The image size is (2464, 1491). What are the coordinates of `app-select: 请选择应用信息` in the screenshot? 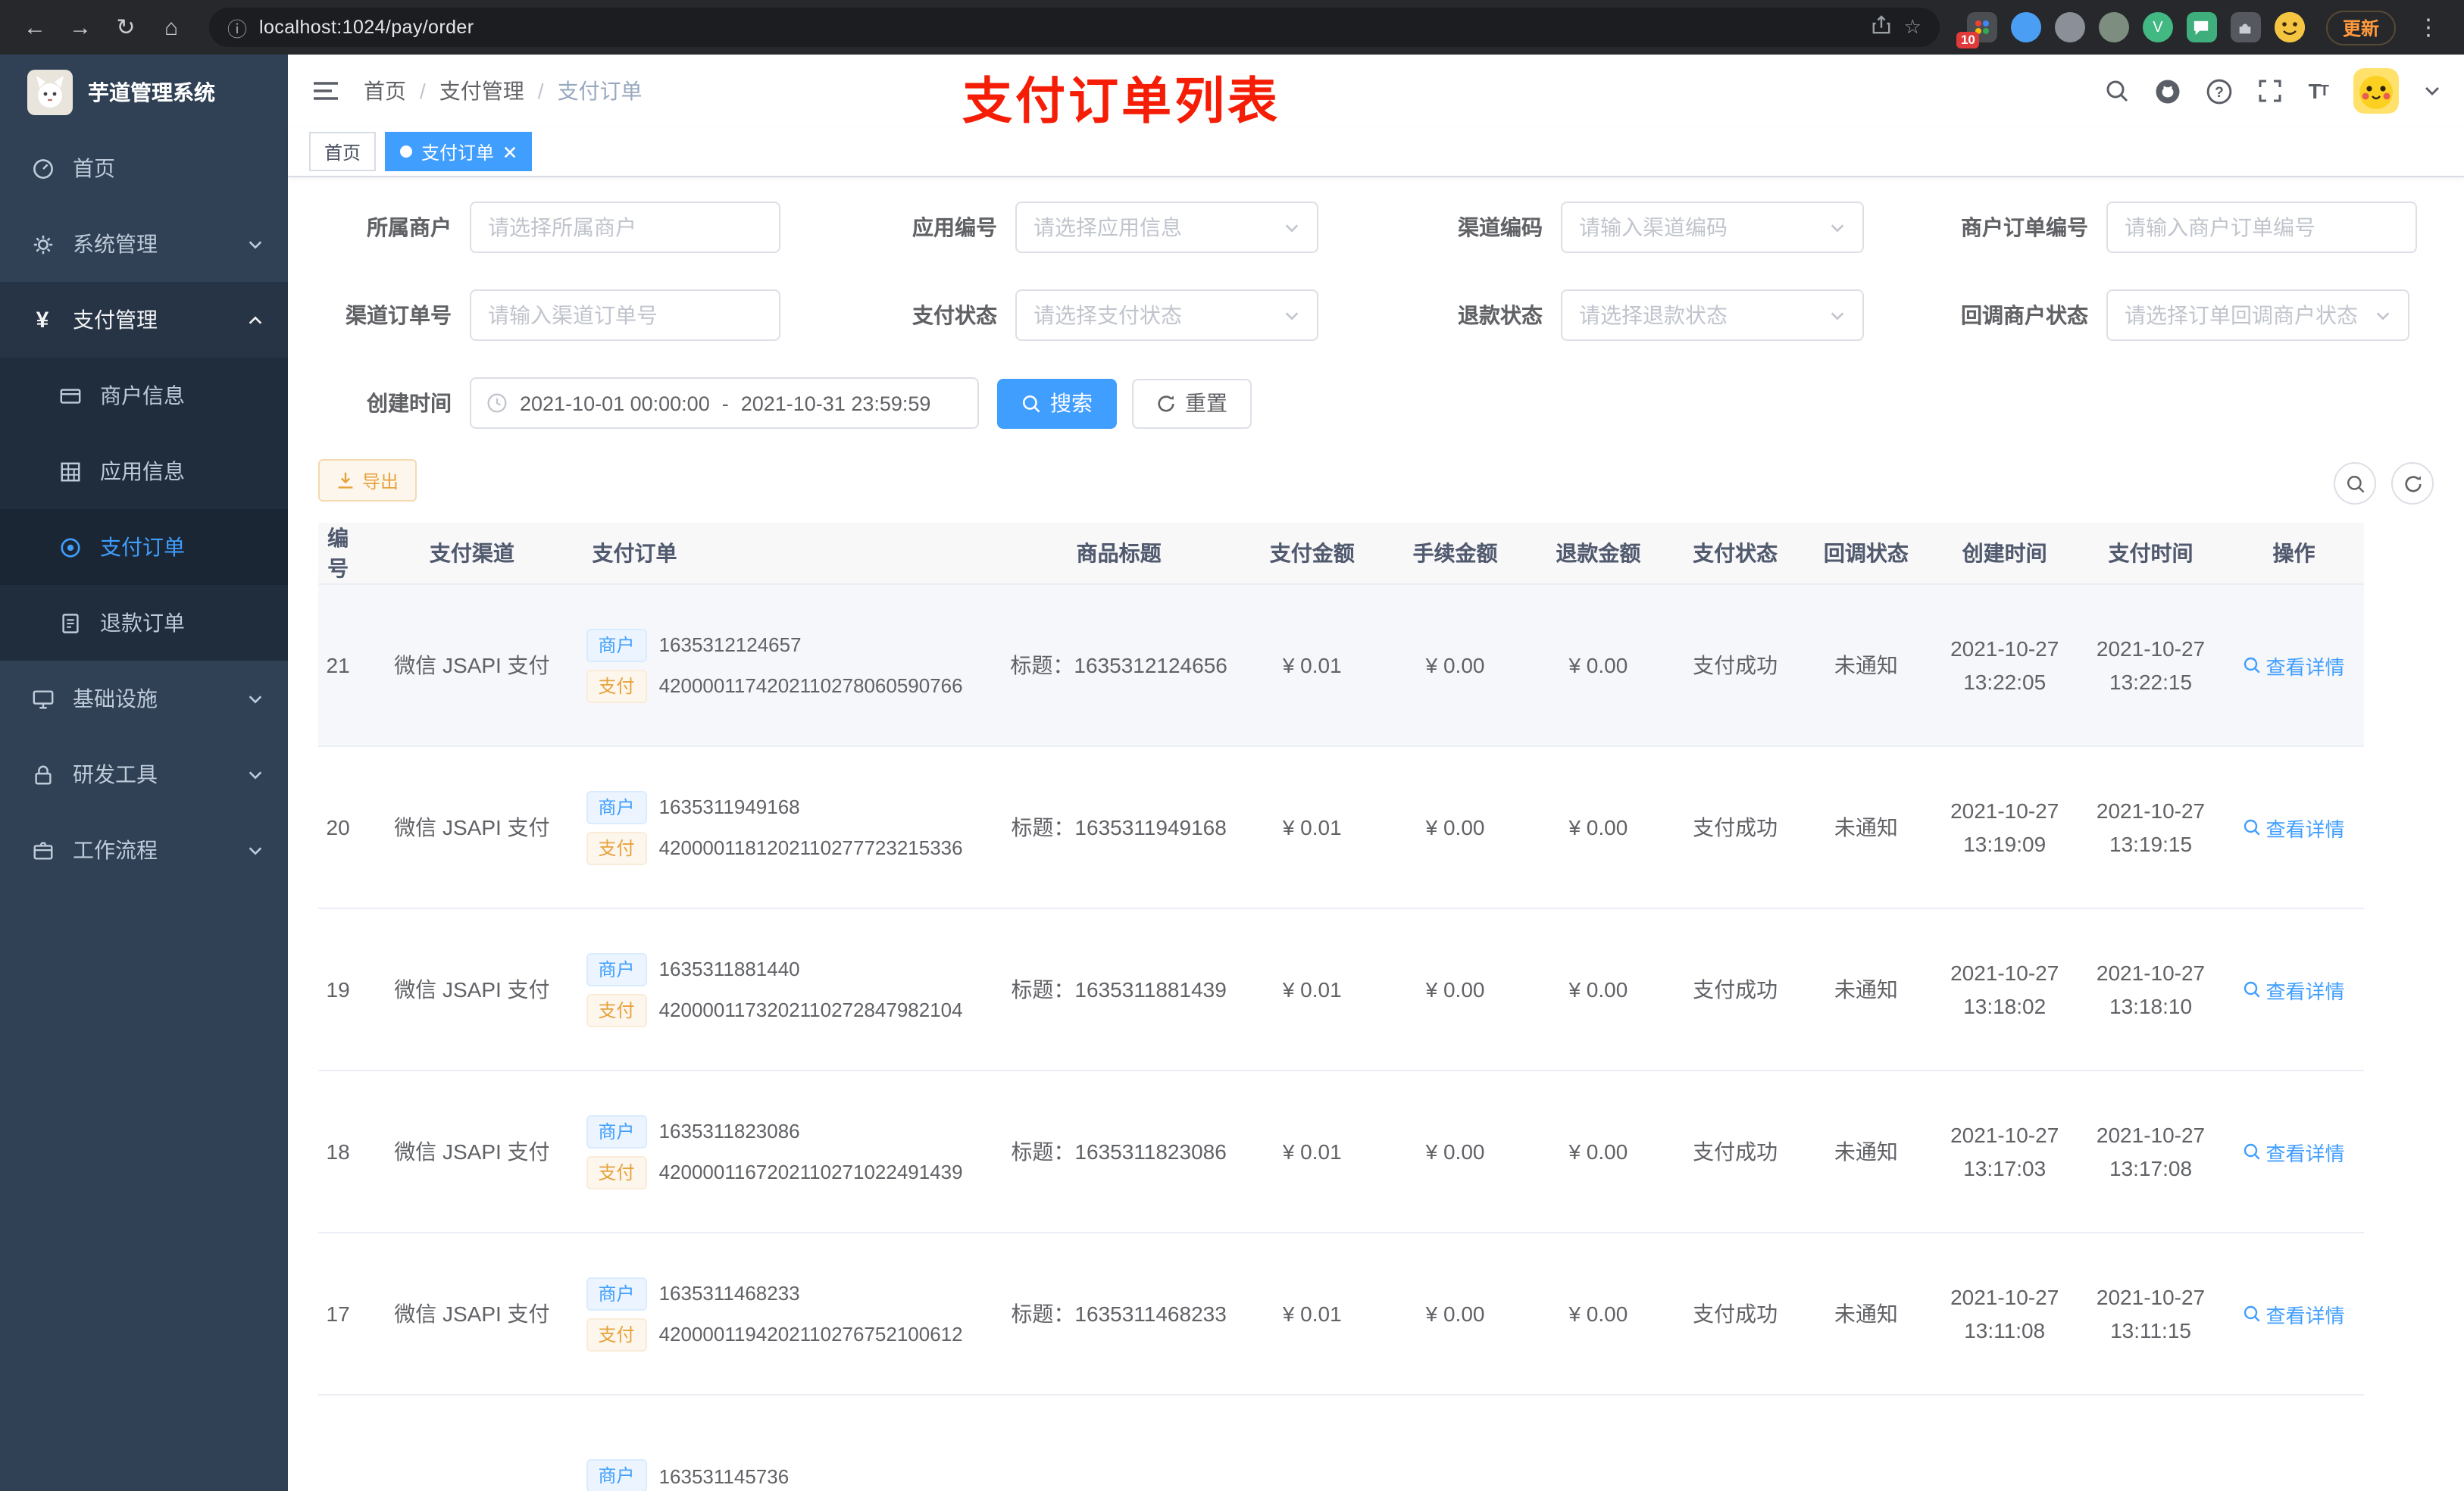 It's located at (1166, 227).